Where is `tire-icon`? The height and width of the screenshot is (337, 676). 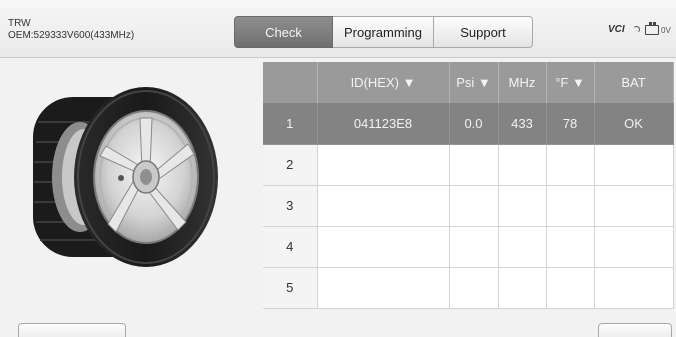
tire-icon is located at coordinates (125, 177).